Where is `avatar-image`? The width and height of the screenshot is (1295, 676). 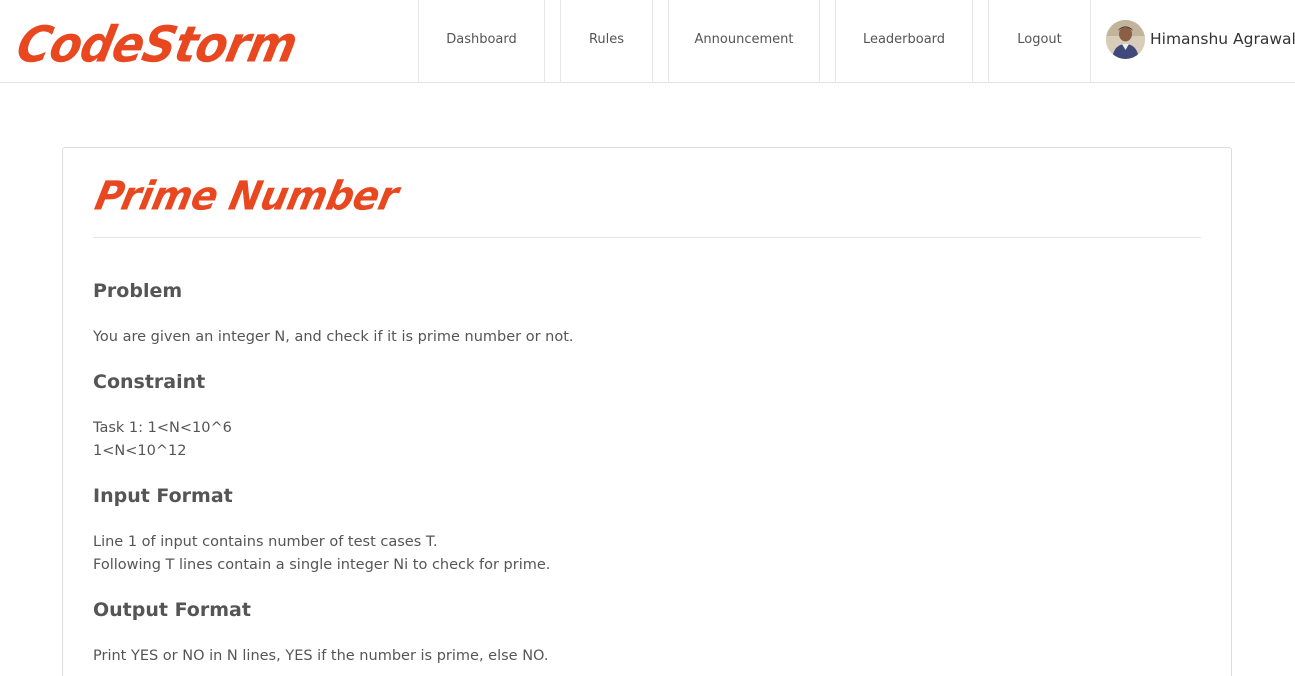
avatar-image is located at coordinates (1125, 39).